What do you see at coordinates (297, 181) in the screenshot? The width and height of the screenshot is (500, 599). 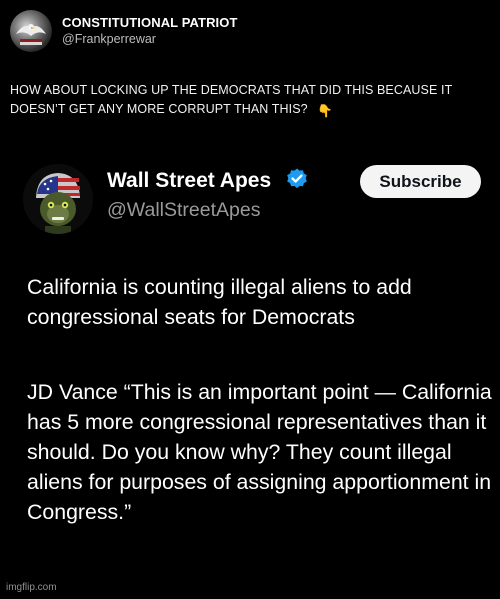 I see `verified-badge-icon` at bounding box center [297, 181].